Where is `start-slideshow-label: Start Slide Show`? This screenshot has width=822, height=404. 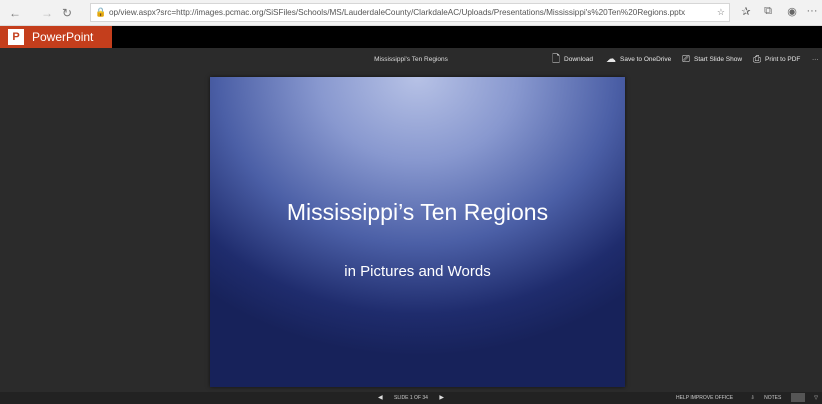 start-slideshow-label: Start Slide Show is located at coordinates (718, 59).